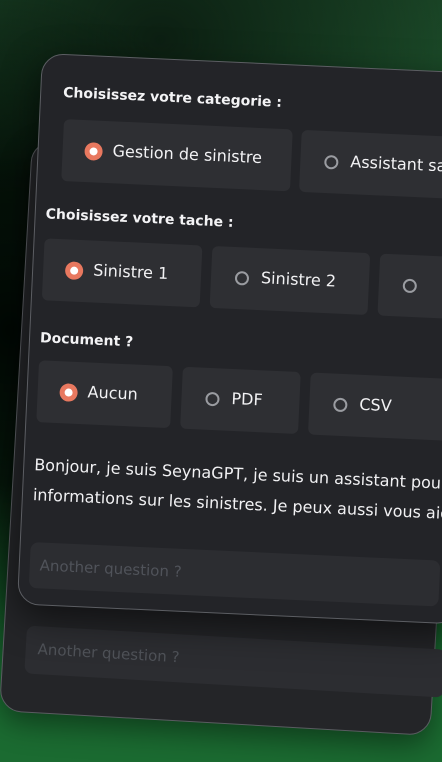  I want to click on option-pdf: PDF, so click(240, 400).